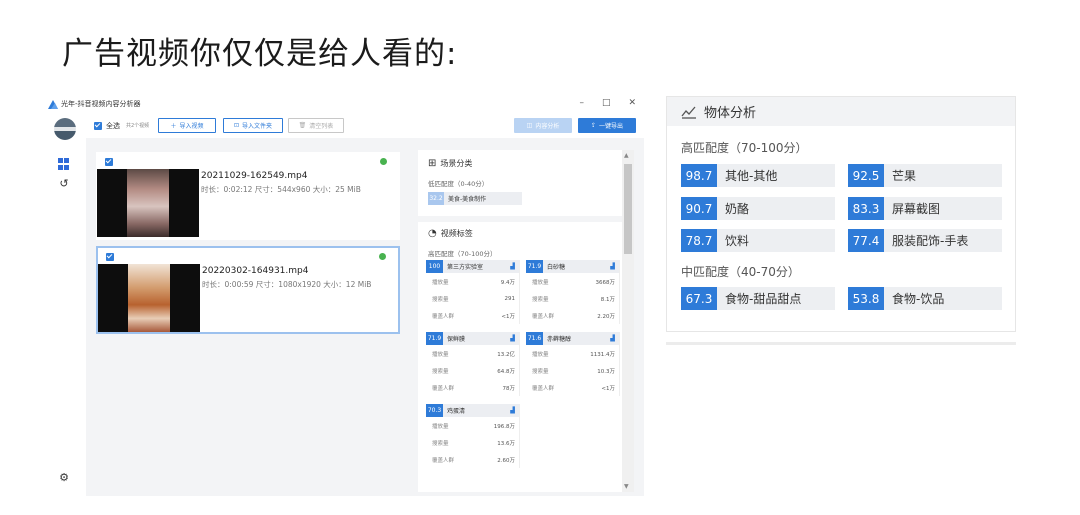 The width and height of the screenshot is (1080, 515). I want to click on panel-scrollbar: ▲ ▼, so click(628, 321).